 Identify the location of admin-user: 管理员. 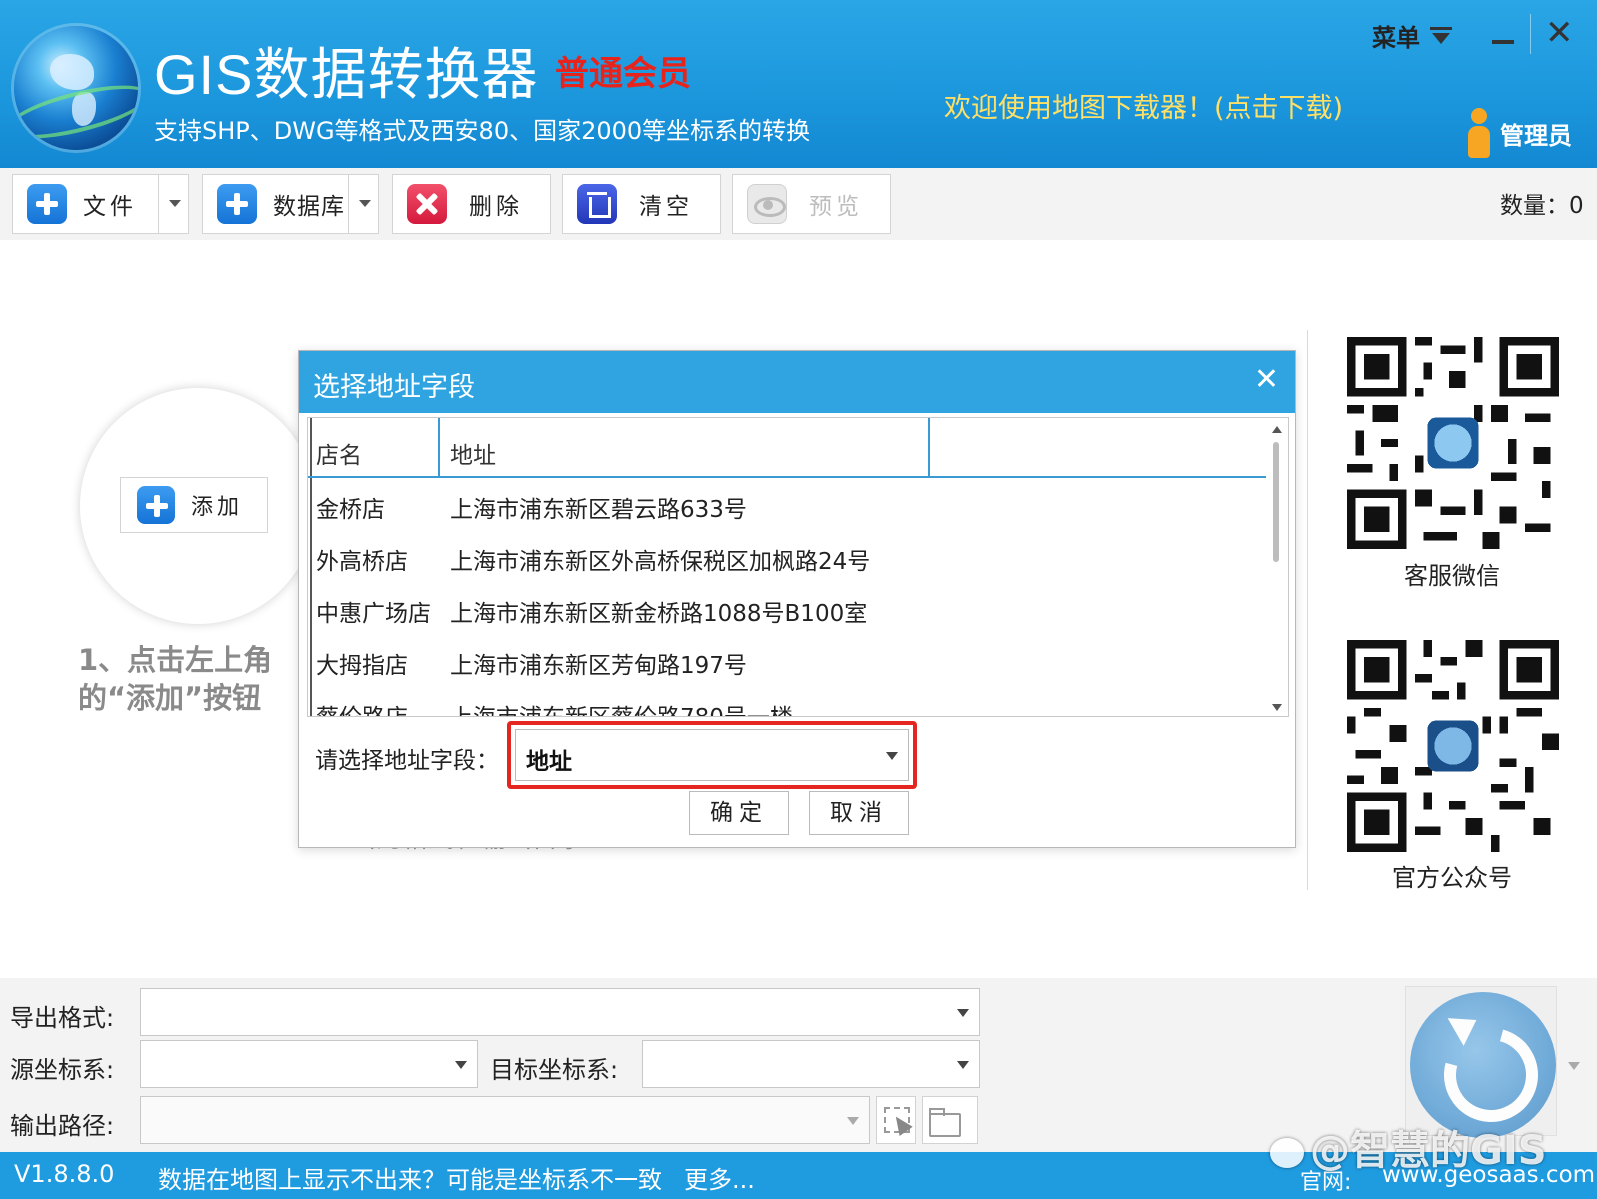
(1520, 133).